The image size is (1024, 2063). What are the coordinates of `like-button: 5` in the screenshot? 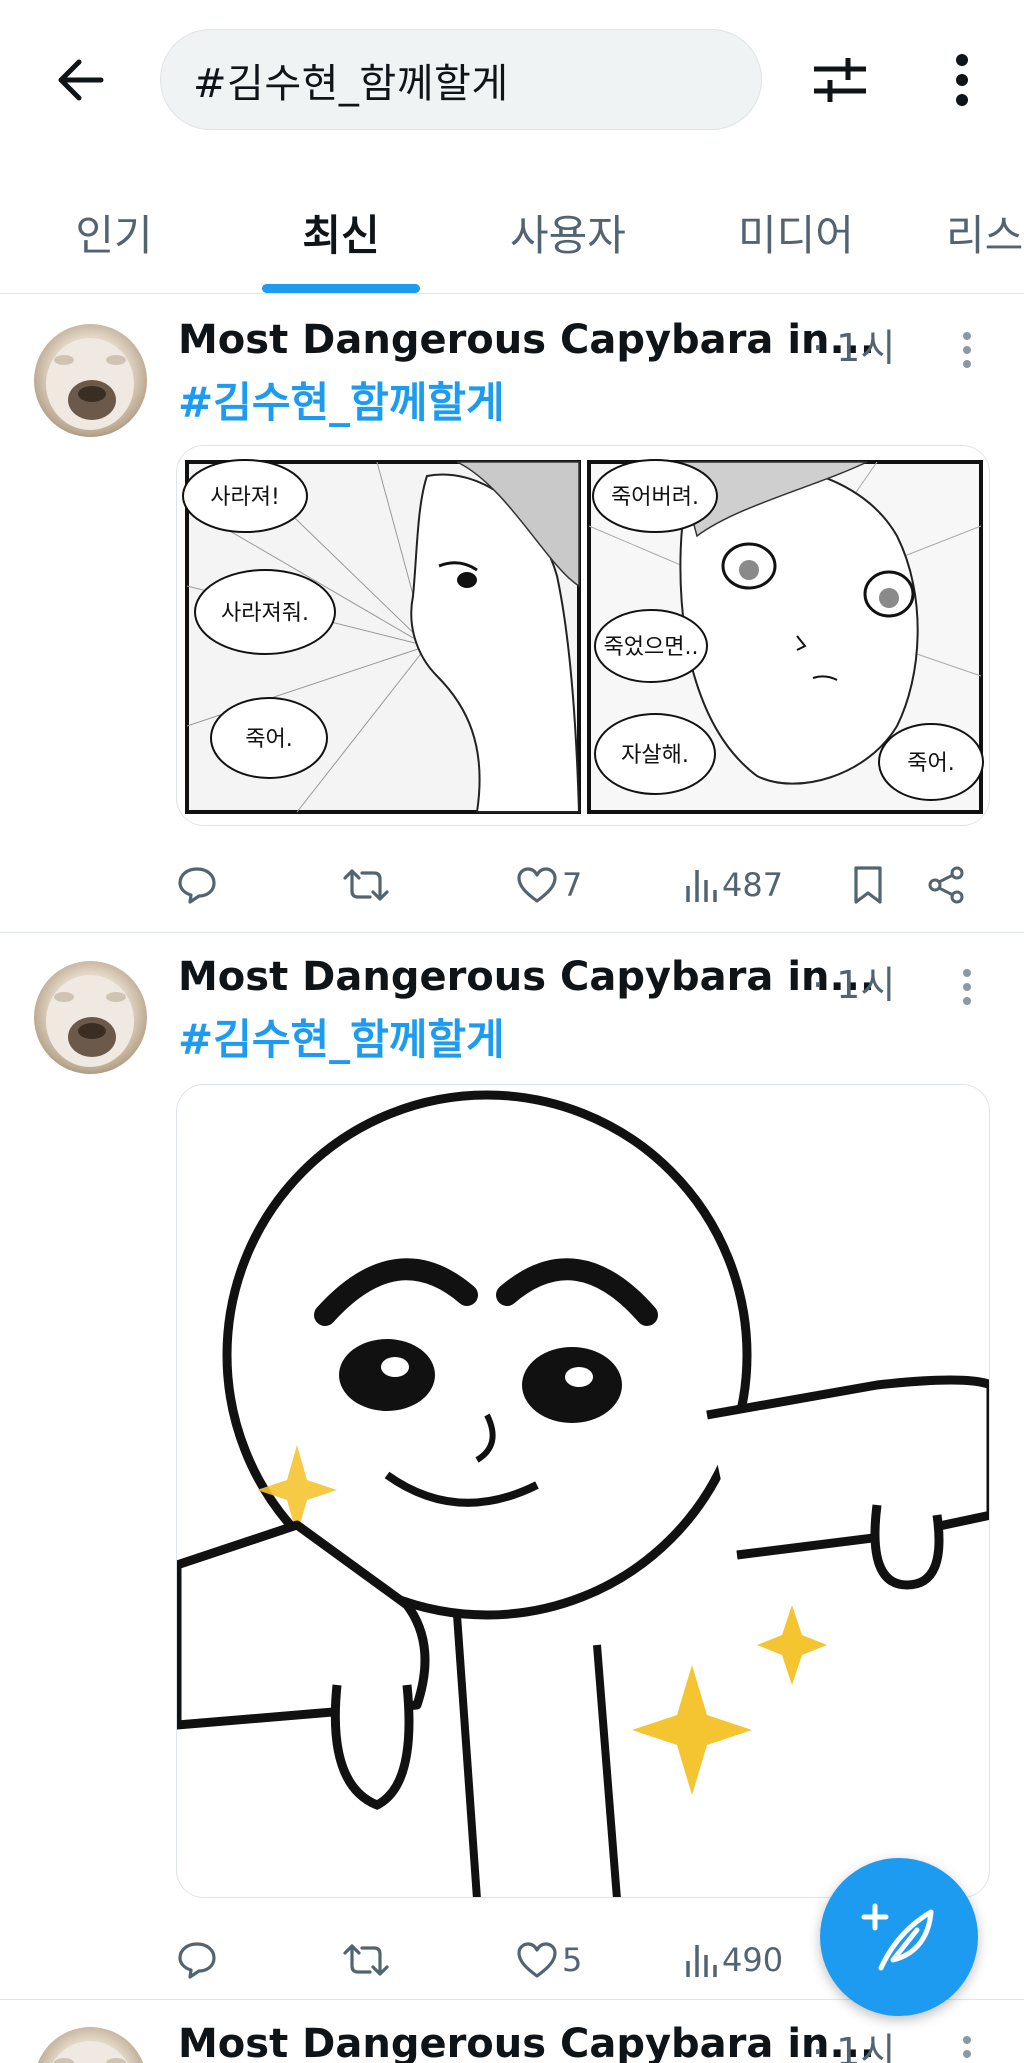 It's located at (549, 1960).